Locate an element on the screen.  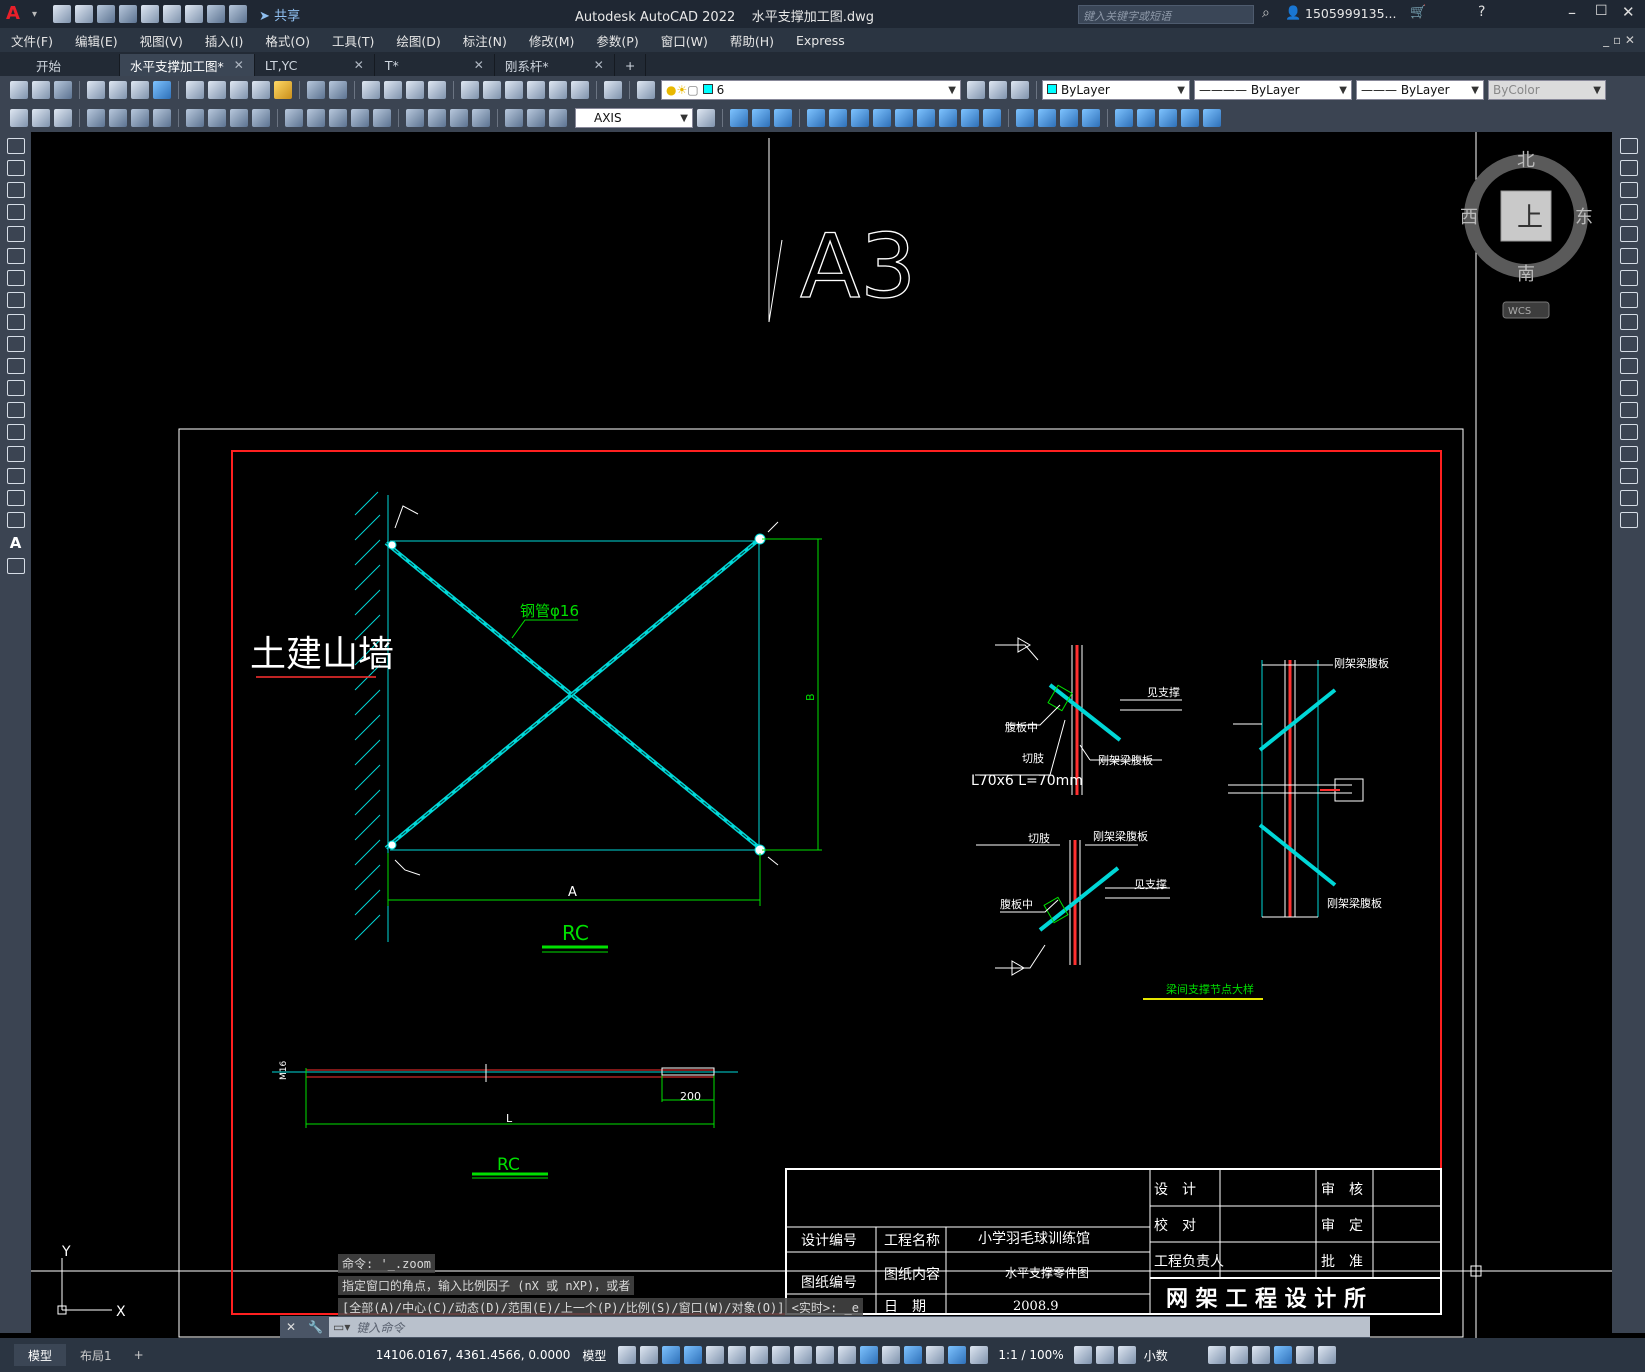
search-icon: ⌕ is located at coordinates (1266, 13).